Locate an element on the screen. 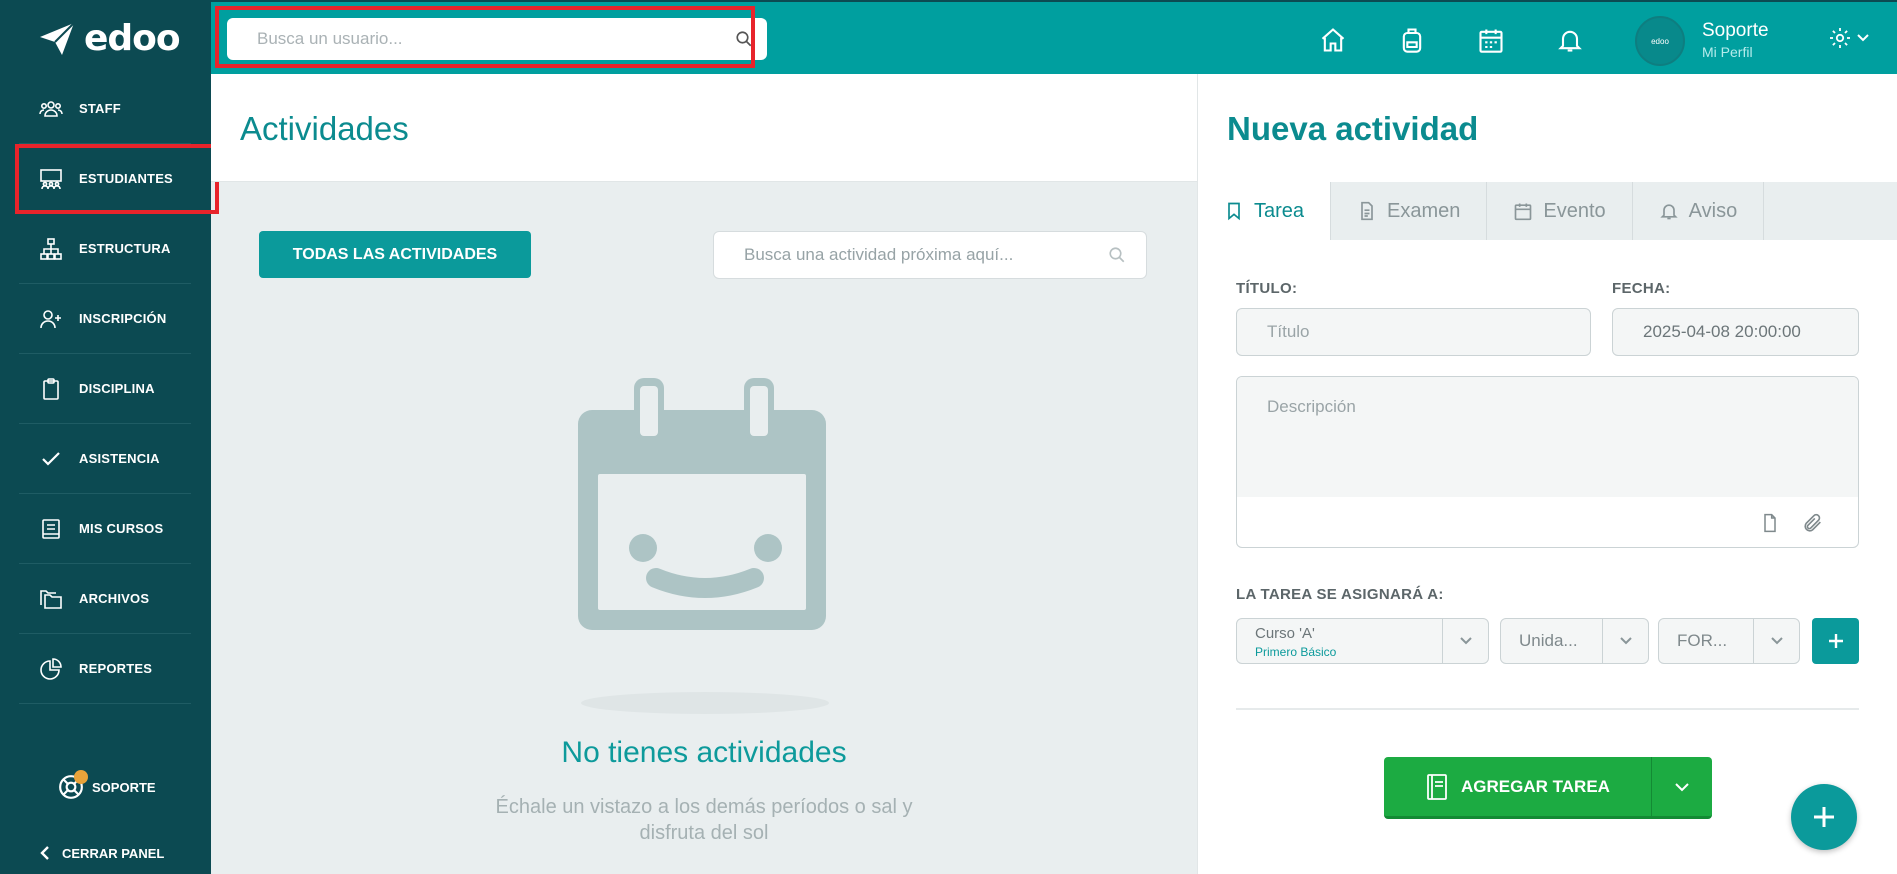 The width and height of the screenshot is (1897, 874). settings-menu is located at coordinates (1849, 38).